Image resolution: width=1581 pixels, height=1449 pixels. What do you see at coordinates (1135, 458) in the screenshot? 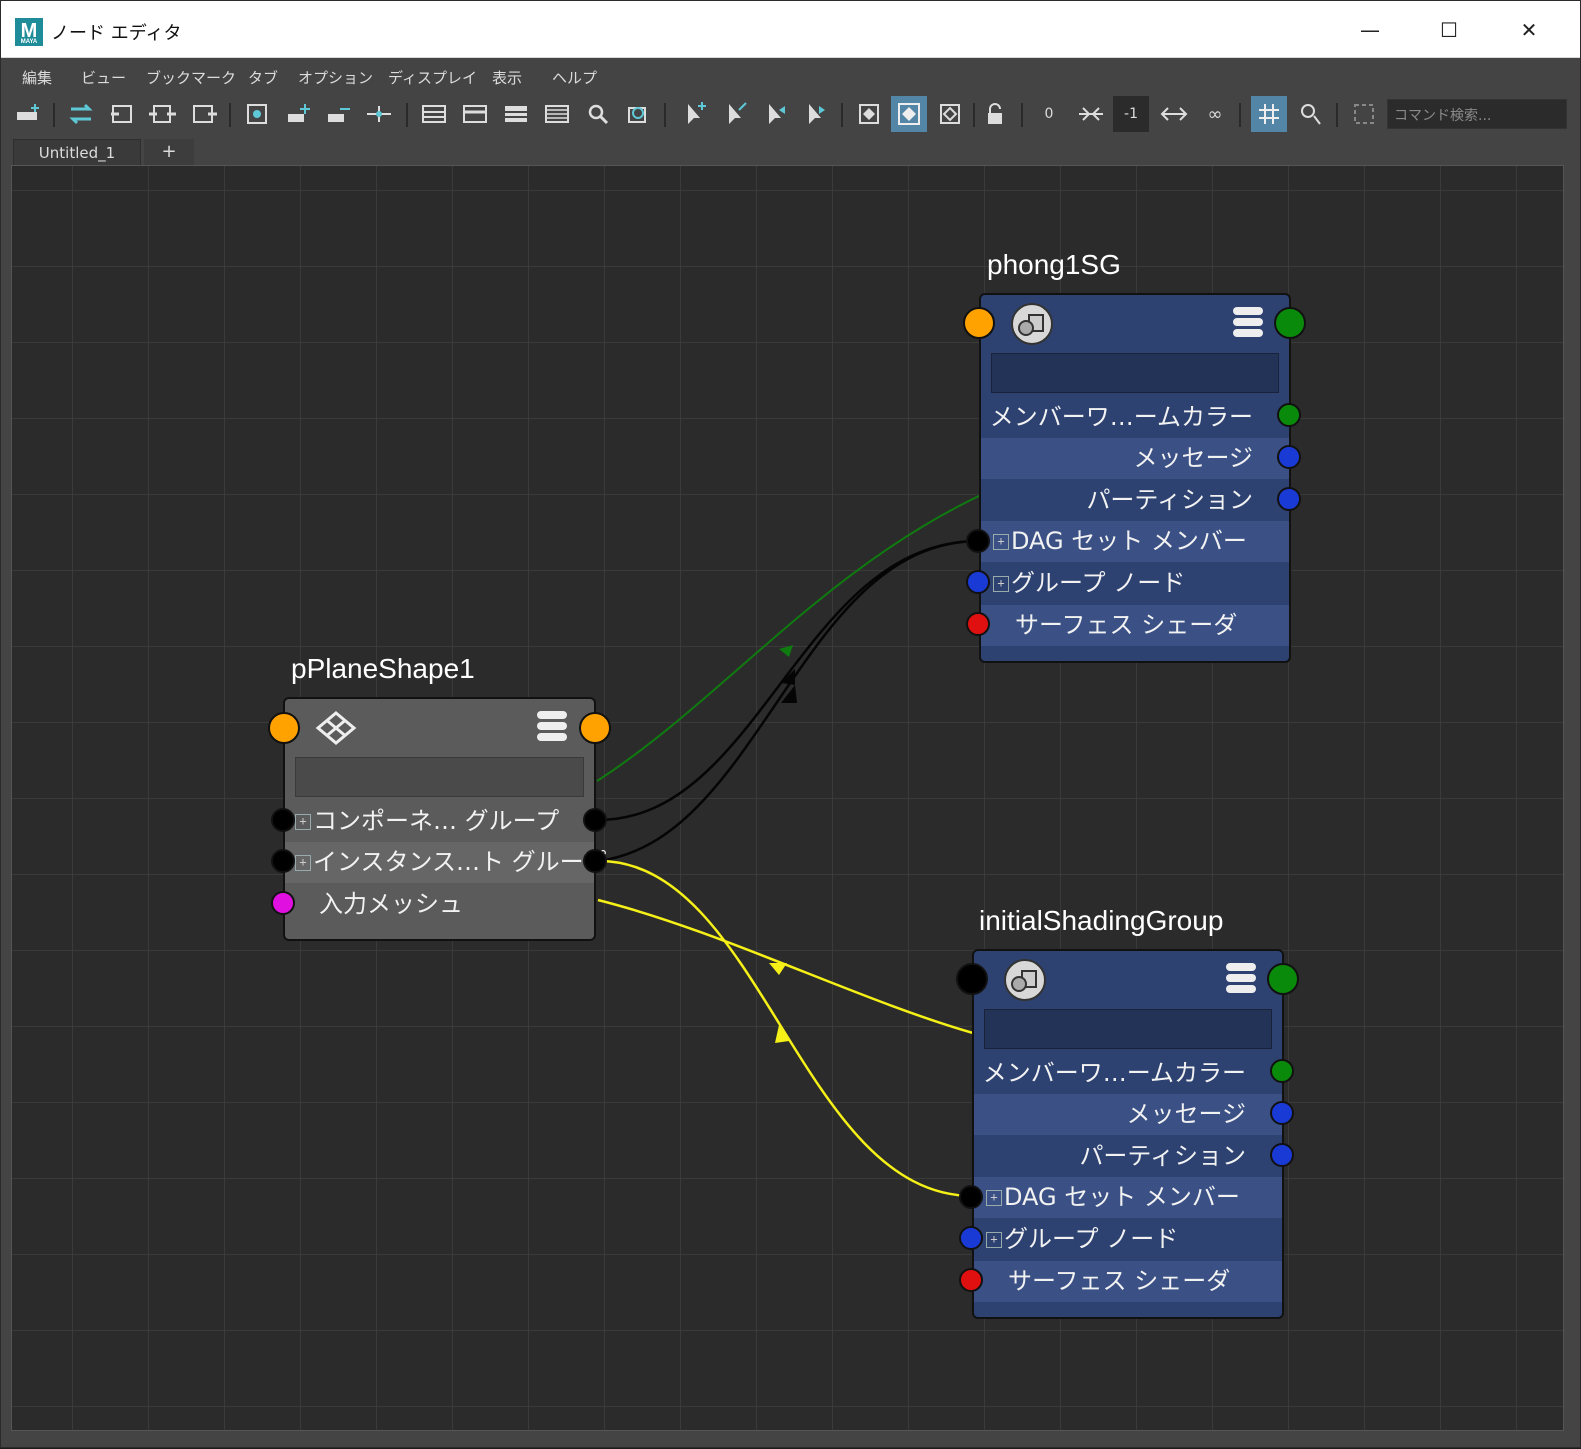
I see `phong1sg-attr-message: メッセージ` at bounding box center [1135, 458].